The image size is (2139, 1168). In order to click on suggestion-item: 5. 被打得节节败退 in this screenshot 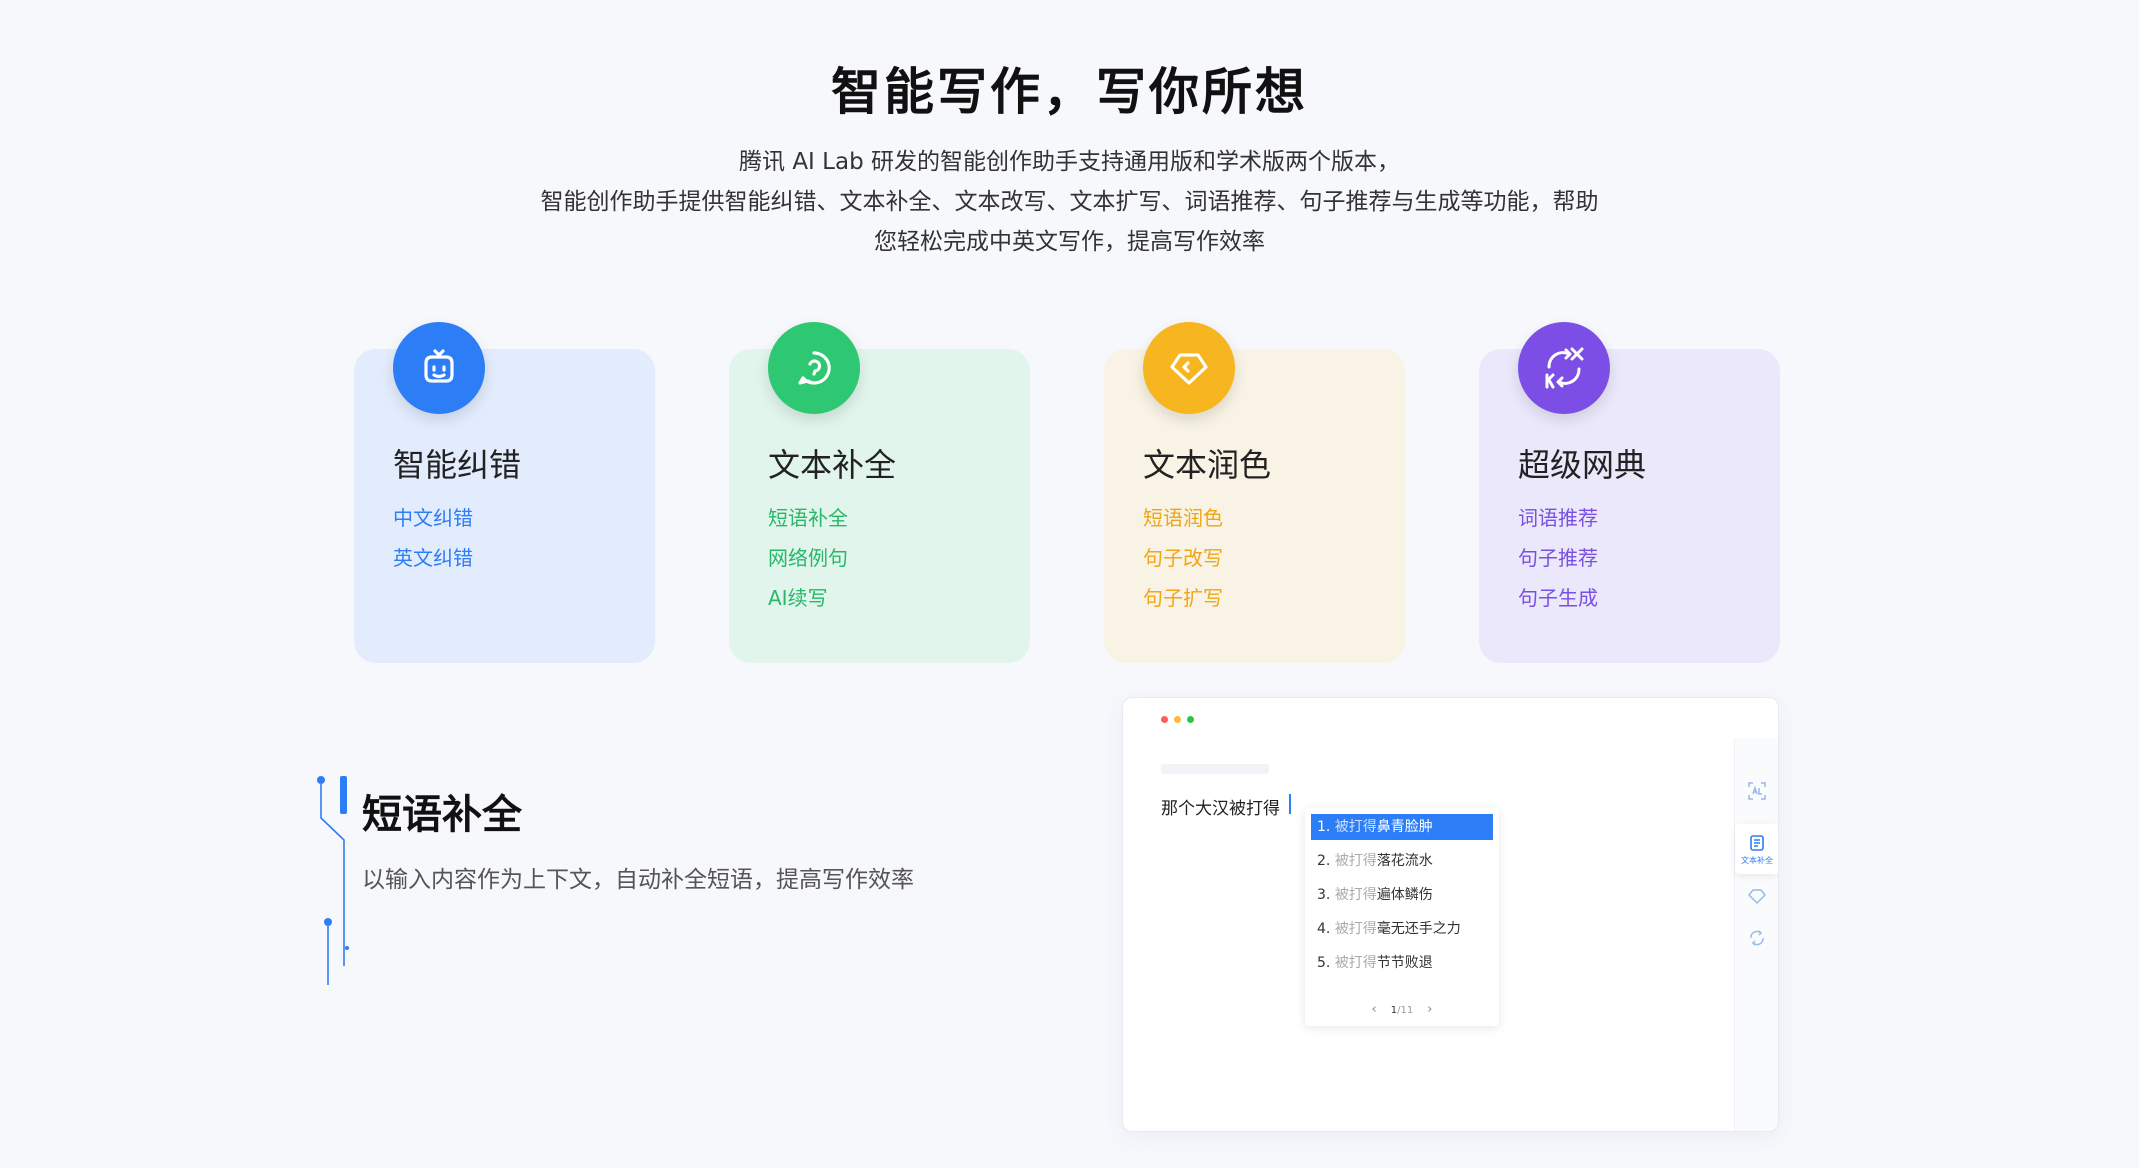, I will do `click(1402, 963)`.